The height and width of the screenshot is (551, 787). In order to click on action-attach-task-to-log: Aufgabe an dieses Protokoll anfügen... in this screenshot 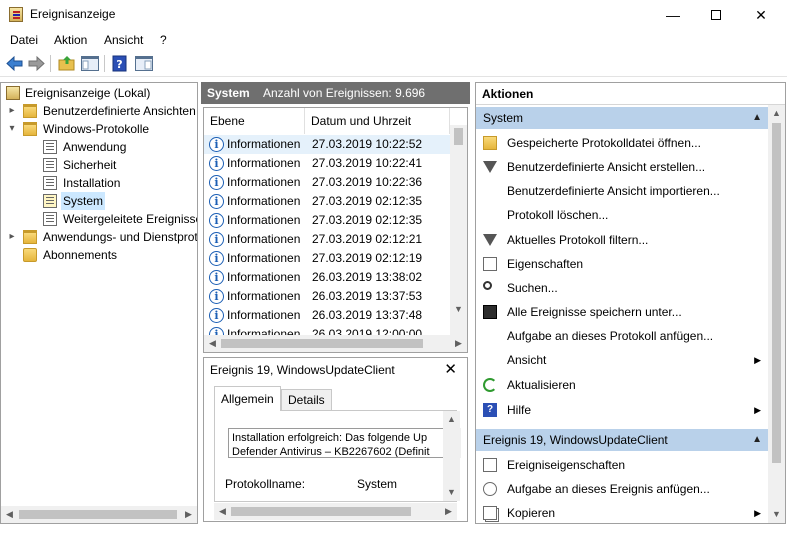, I will do `click(622, 336)`.